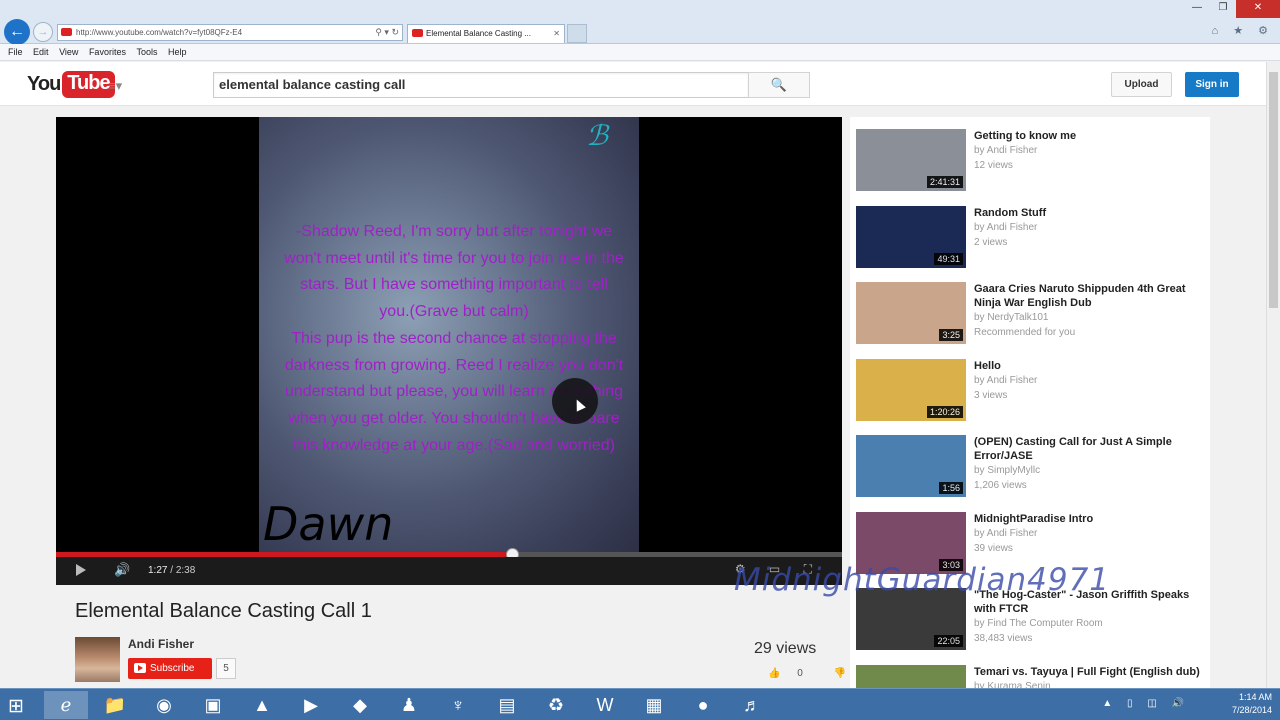 The height and width of the screenshot is (720, 1280). Describe the element at coordinates (1197, 9) in the screenshot. I see `minimize-button: —` at that location.